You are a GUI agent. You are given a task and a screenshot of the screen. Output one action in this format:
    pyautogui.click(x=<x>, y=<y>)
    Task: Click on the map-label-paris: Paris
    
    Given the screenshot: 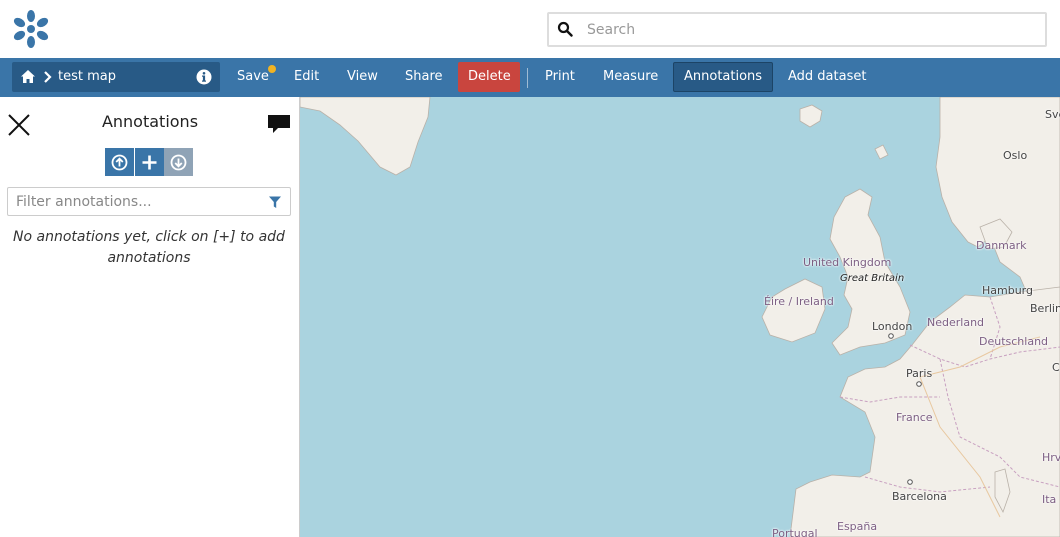 What is the action you would take?
    pyautogui.click(x=919, y=373)
    